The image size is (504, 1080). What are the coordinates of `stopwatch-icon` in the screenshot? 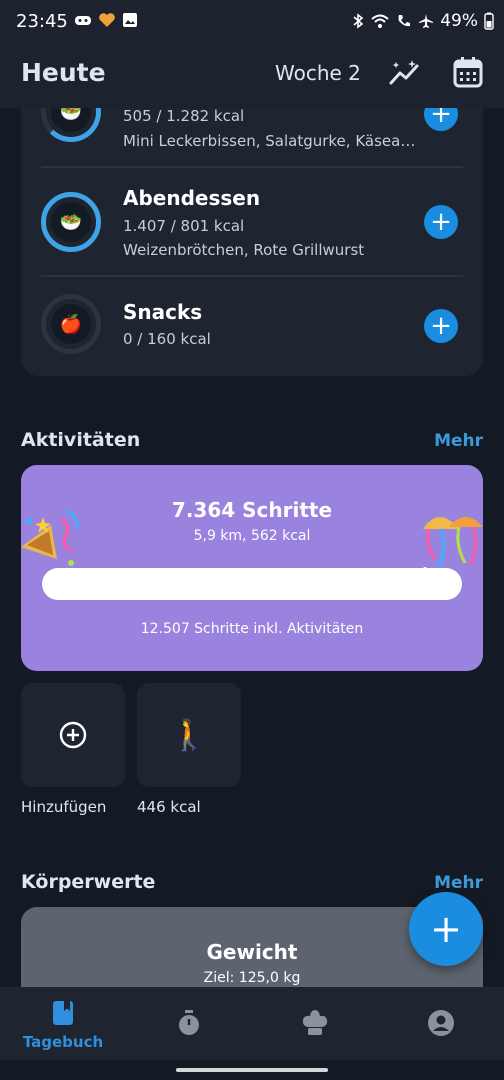 It's located at (189, 1022).